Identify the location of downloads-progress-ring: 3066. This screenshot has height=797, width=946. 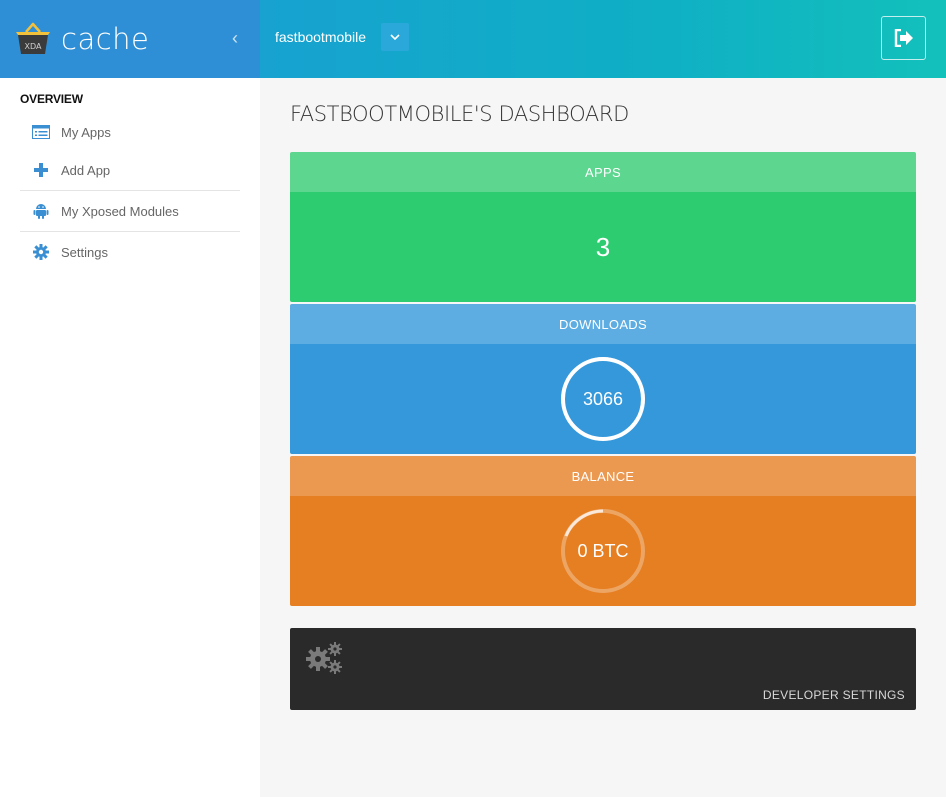
(603, 399).